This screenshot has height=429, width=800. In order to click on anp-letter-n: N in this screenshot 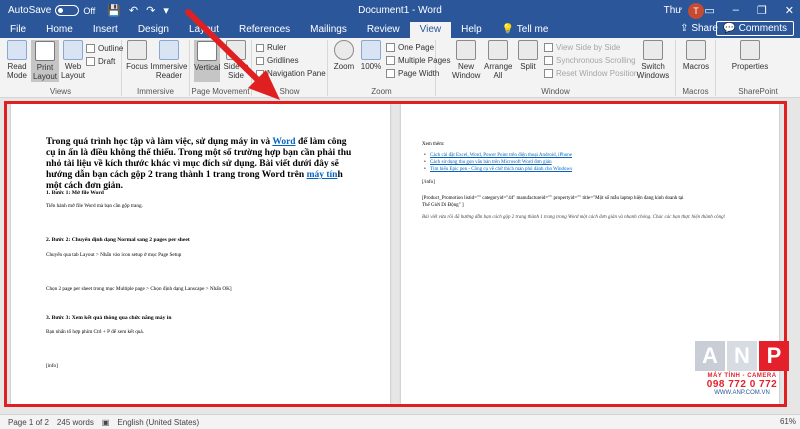, I will do `click(742, 356)`.